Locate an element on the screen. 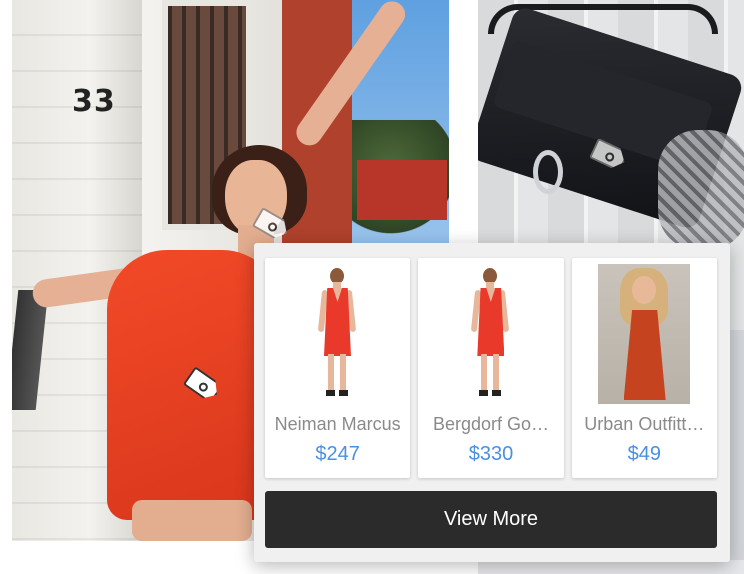 The height and width of the screenshot is (574, 744). model-legs is located at coordinates (192, 520).